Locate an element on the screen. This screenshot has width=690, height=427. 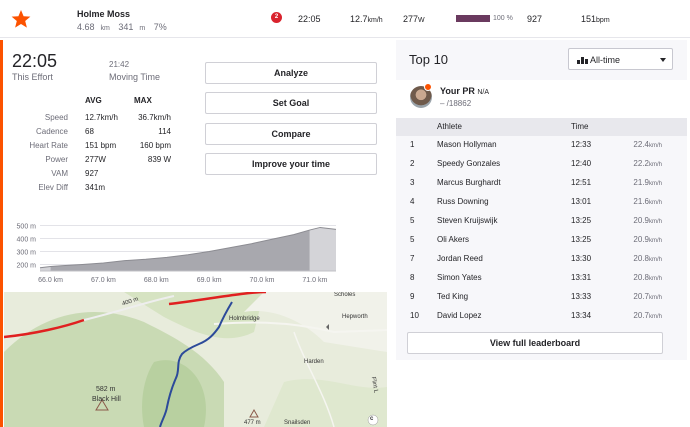
segment-name: Holme Moss is located at coordinates (103, 14).